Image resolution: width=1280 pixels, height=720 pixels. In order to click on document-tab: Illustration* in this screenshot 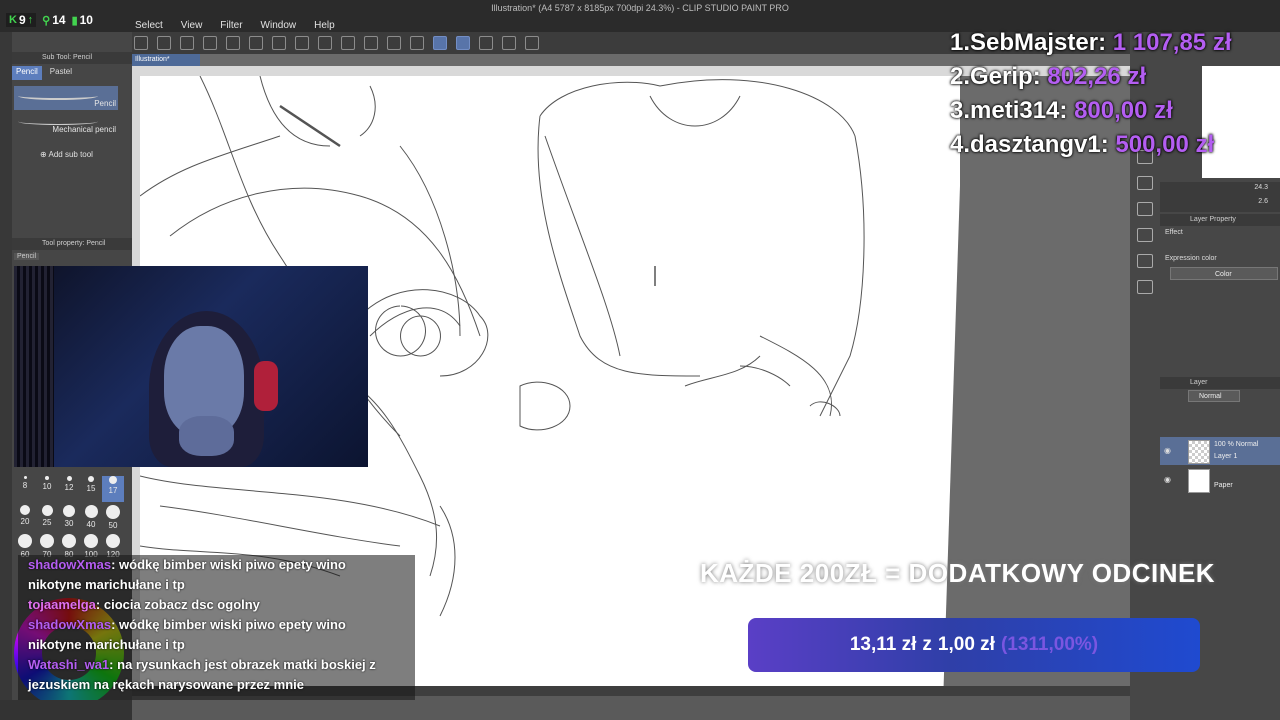, I will do `click(166, 60)`.